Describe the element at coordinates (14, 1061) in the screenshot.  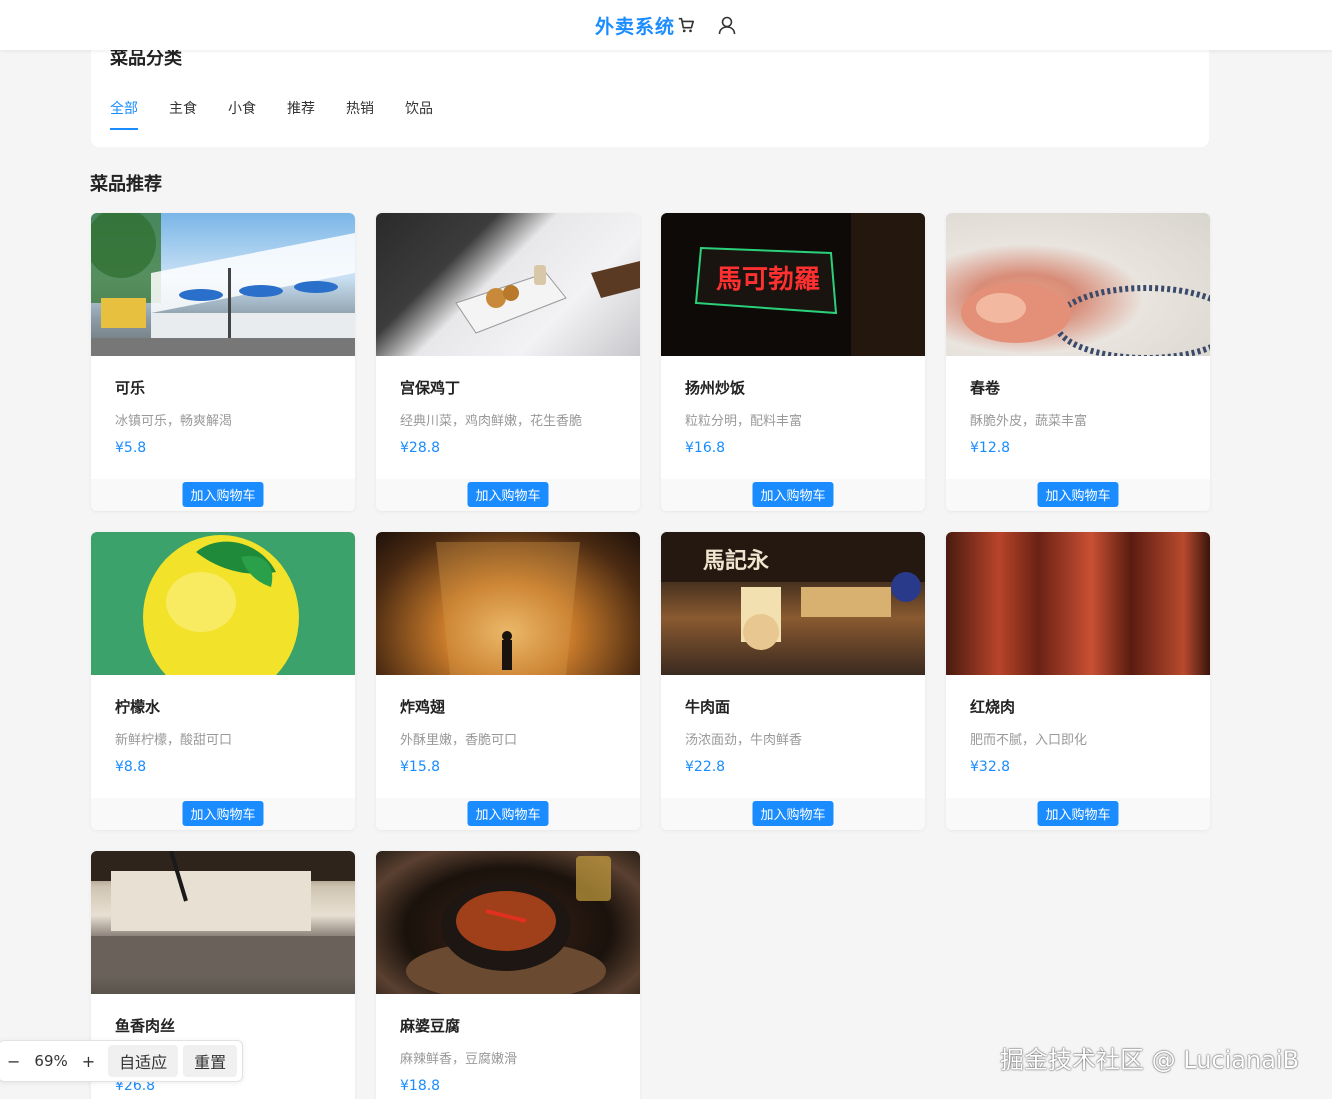
I see `zoom-out-button: −` at that location.